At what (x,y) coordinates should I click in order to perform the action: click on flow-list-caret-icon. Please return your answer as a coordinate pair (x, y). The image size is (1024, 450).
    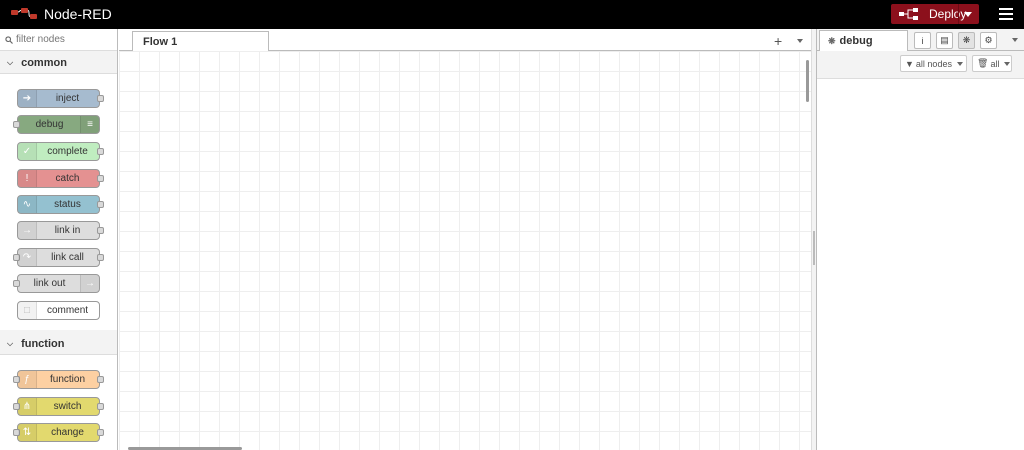
    Looking at the image, I should click on (800, 41).